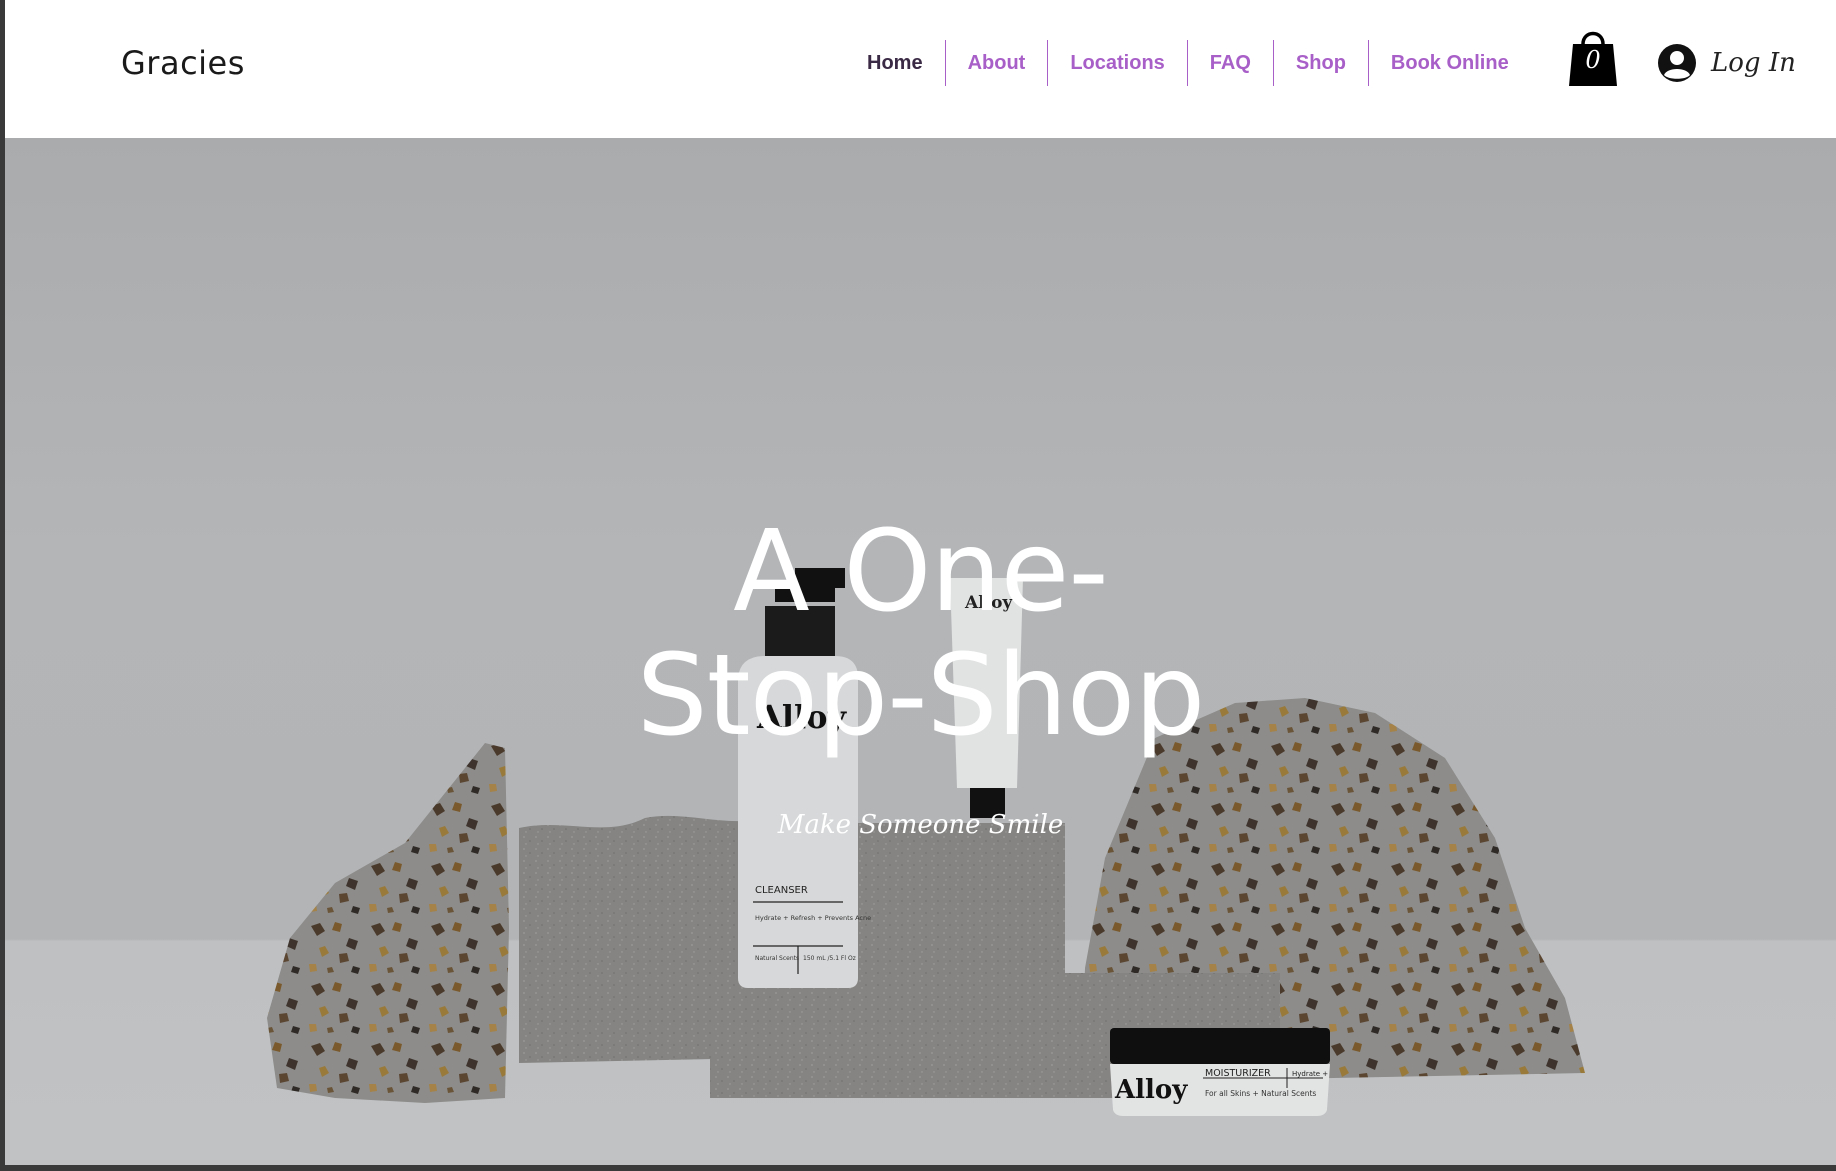  Describe the element at coordinates (829, 958) in the screenshot. I see `cleanser-size: 150 mL /5.1 Fl Oz` at that location.